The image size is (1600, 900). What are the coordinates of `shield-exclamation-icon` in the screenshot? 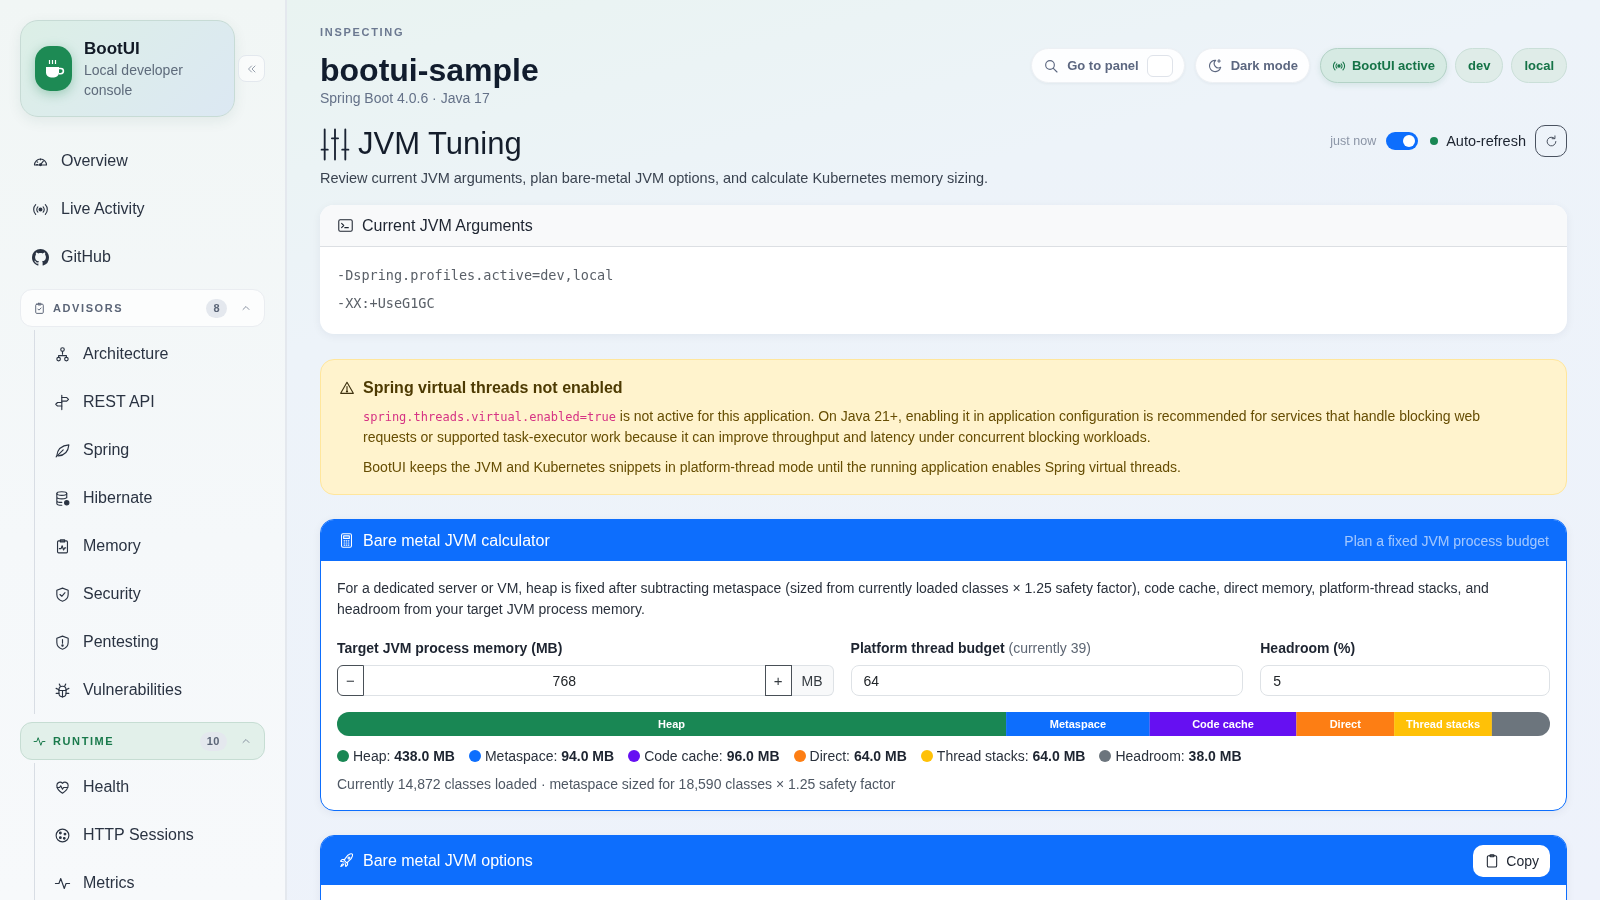 It's located at (62, 642).